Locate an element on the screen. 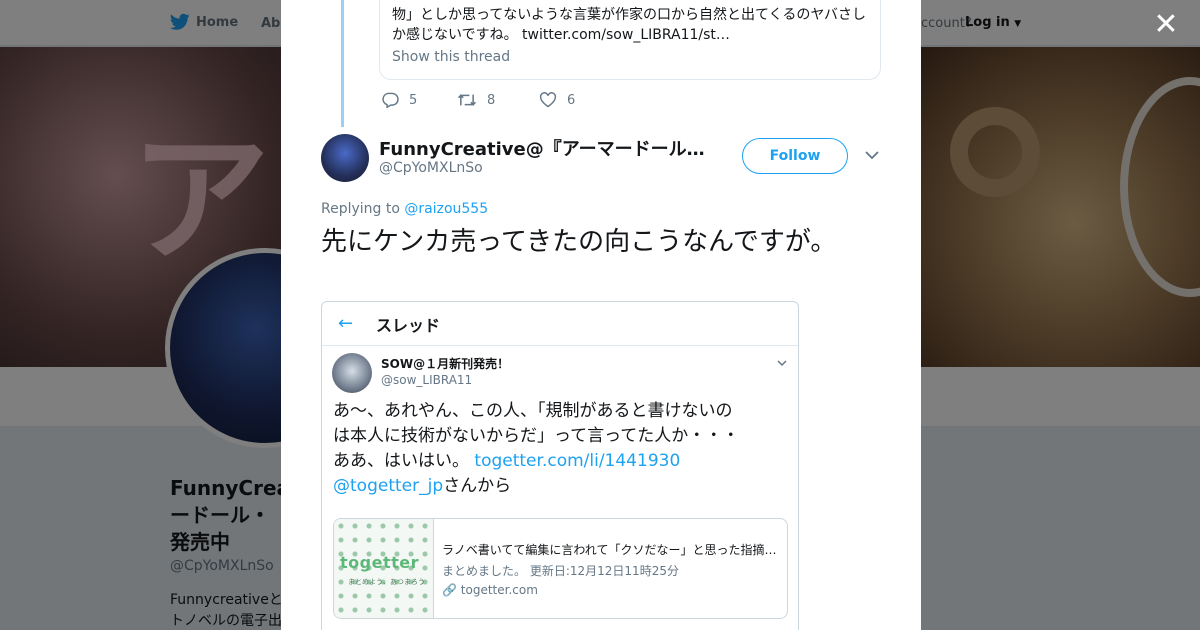  embed-author-handle: @sow_LIBRA11 is located at coordinates (427, 380).